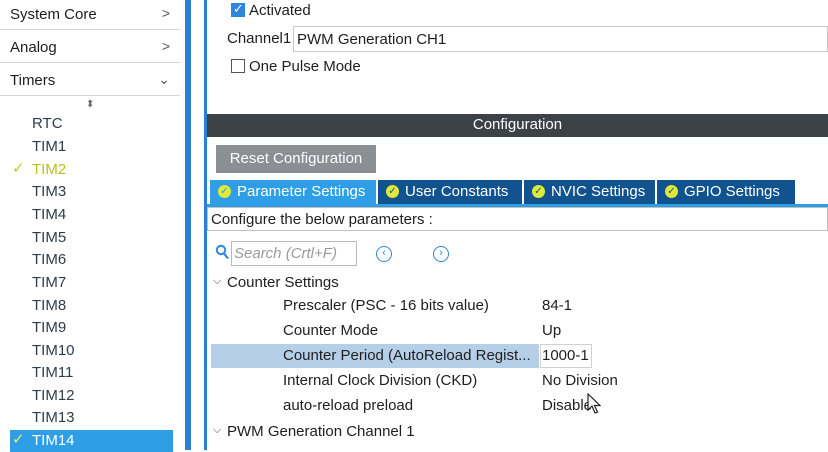 The width and height of the screenshot is (828, 452). I want to click on timer-item-tim11: TIM11, so click(91, 373).